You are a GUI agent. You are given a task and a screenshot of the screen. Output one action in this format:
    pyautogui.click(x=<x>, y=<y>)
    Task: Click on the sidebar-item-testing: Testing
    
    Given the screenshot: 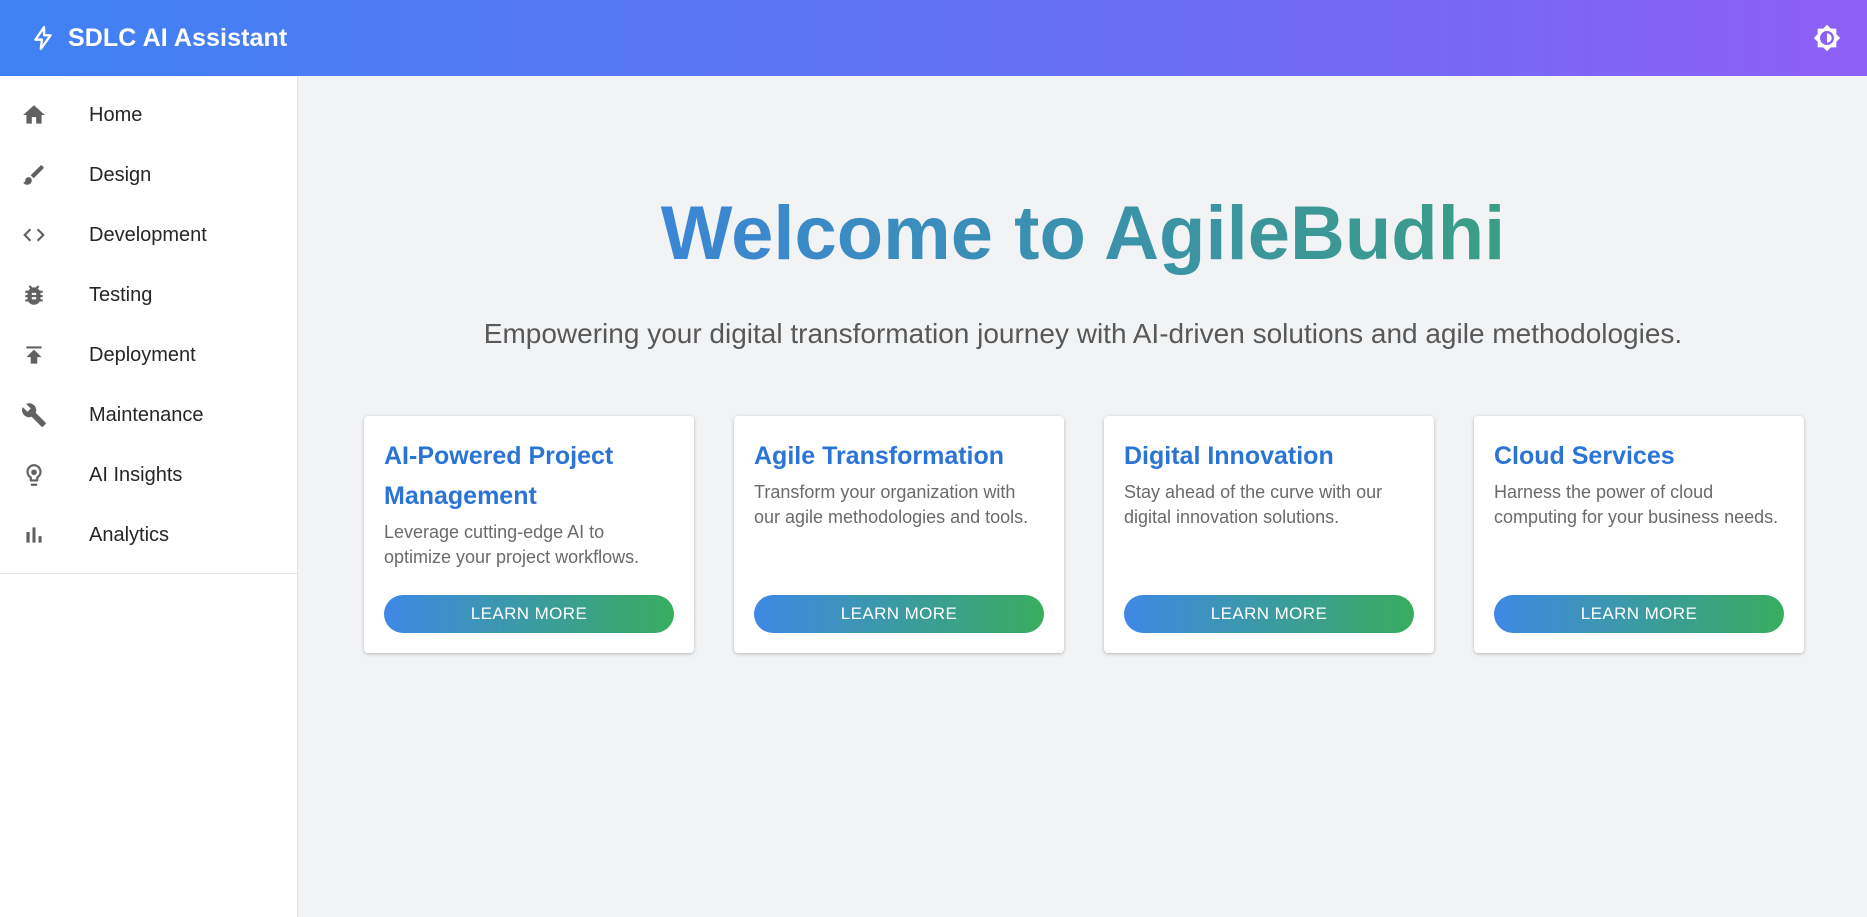 What is the action you would take?
    pyautogui.click(x=148, y=295)
    